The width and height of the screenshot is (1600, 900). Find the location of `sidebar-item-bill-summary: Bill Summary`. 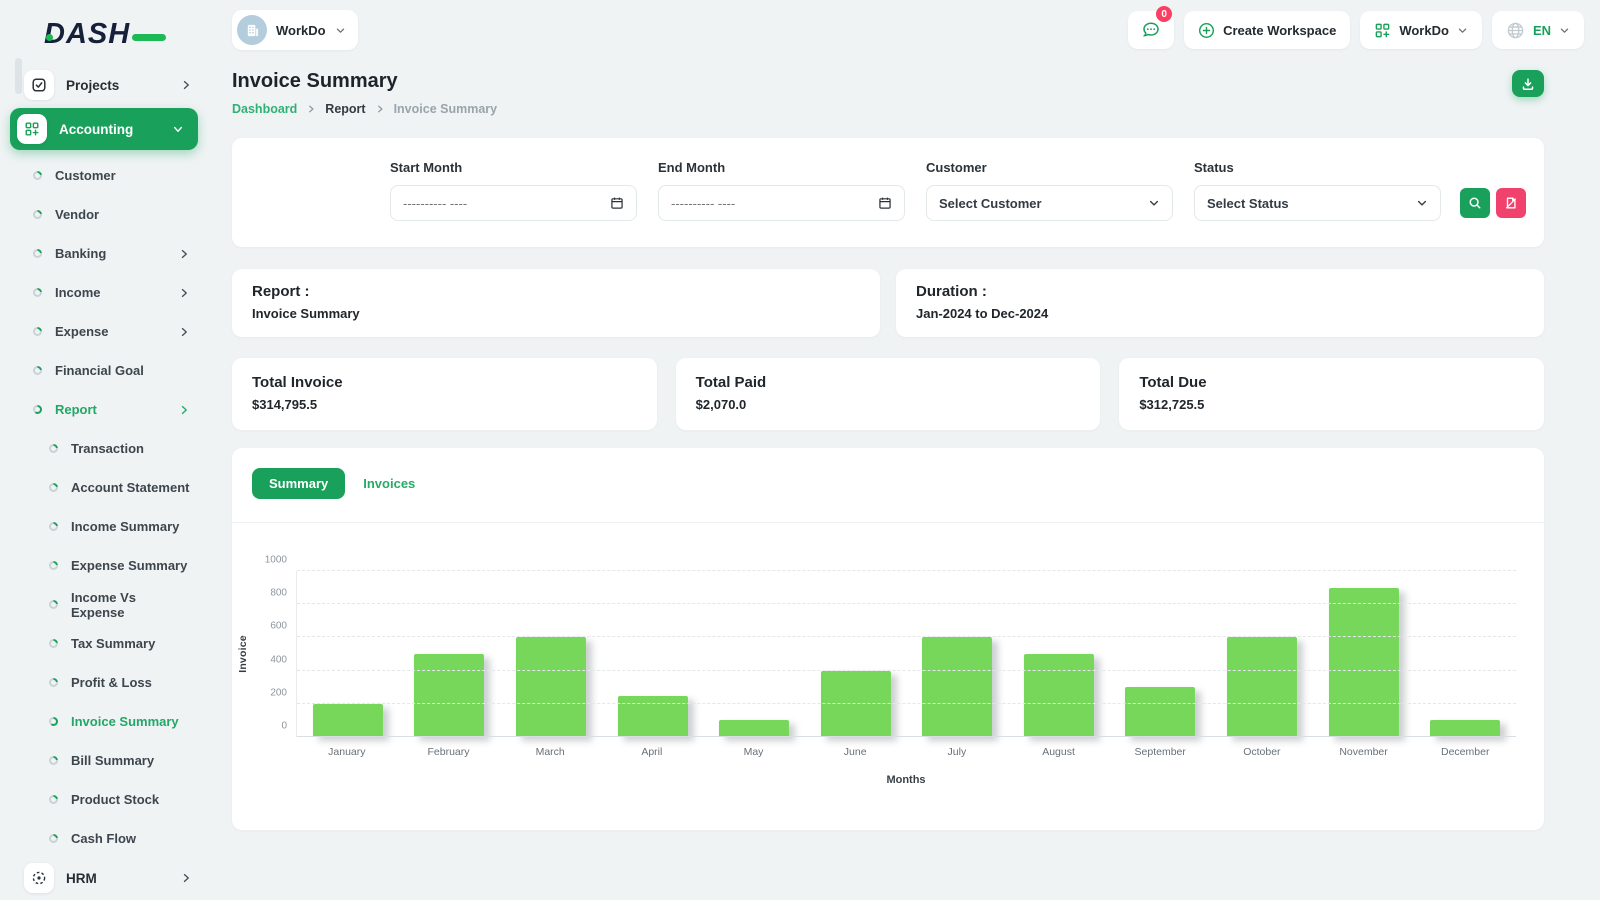

sidebar-item-bill-summary: Bill Summary is located at coordinates (104, 760).